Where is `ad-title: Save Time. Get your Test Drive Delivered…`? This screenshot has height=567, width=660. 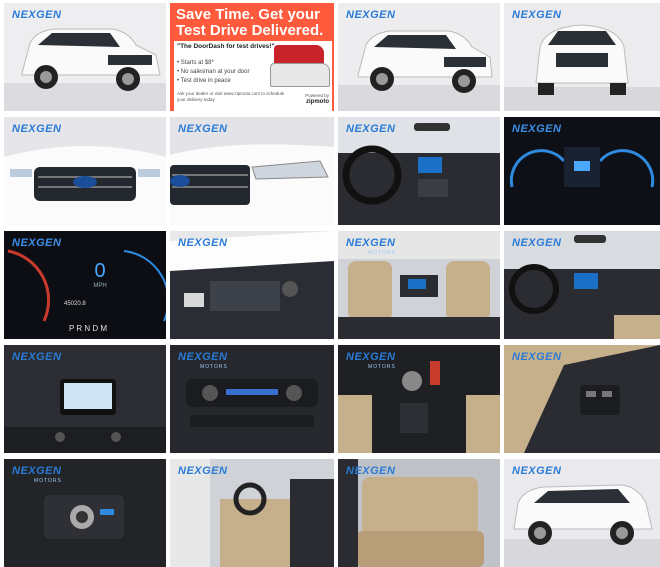 ad-title: Save Time. Get your Test Drive Delivered… is located at coordinates (250, 22).